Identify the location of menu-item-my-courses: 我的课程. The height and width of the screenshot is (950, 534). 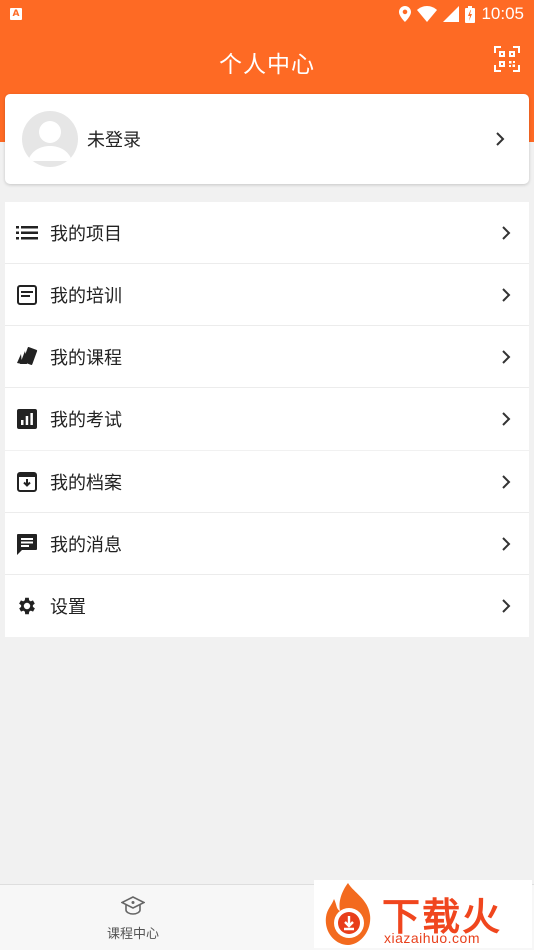
(267, 357).